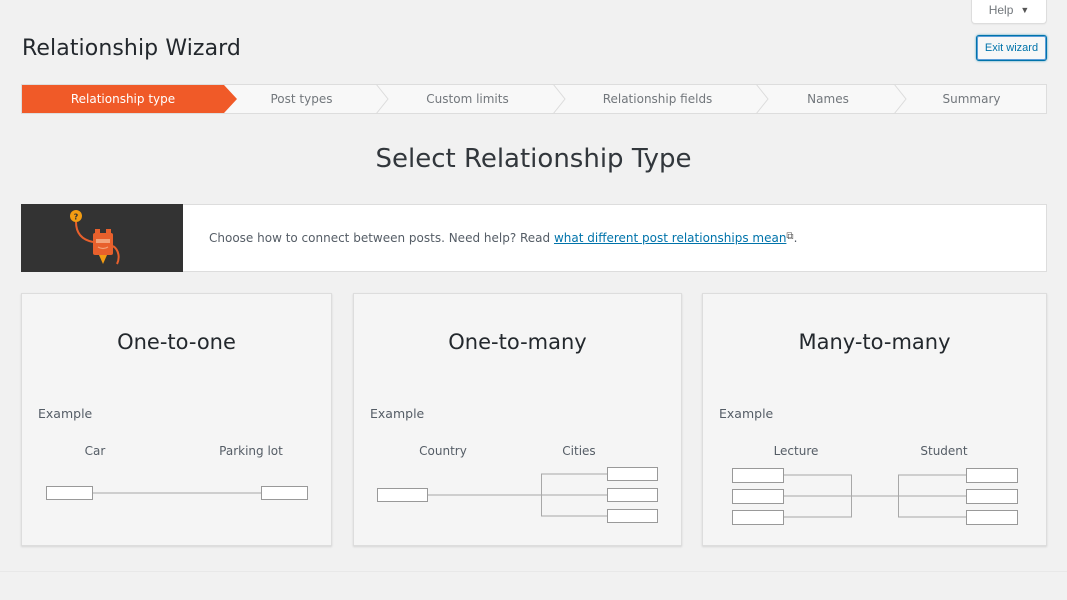 The image size is (1067, 600). What do you see at coordinates (828, 99) in the screenshot?
I see `step-label: Names` at bounding box center [828, 99].